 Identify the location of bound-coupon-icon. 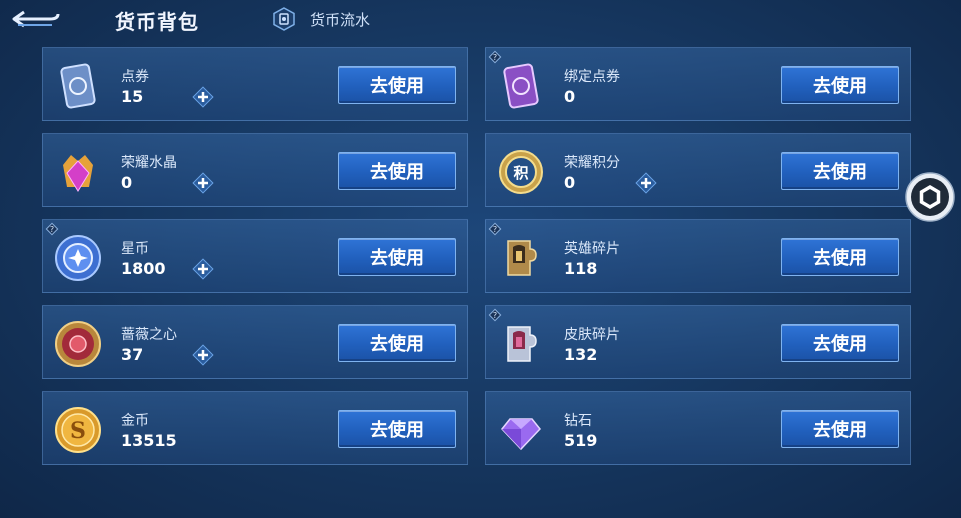
(521, 86).